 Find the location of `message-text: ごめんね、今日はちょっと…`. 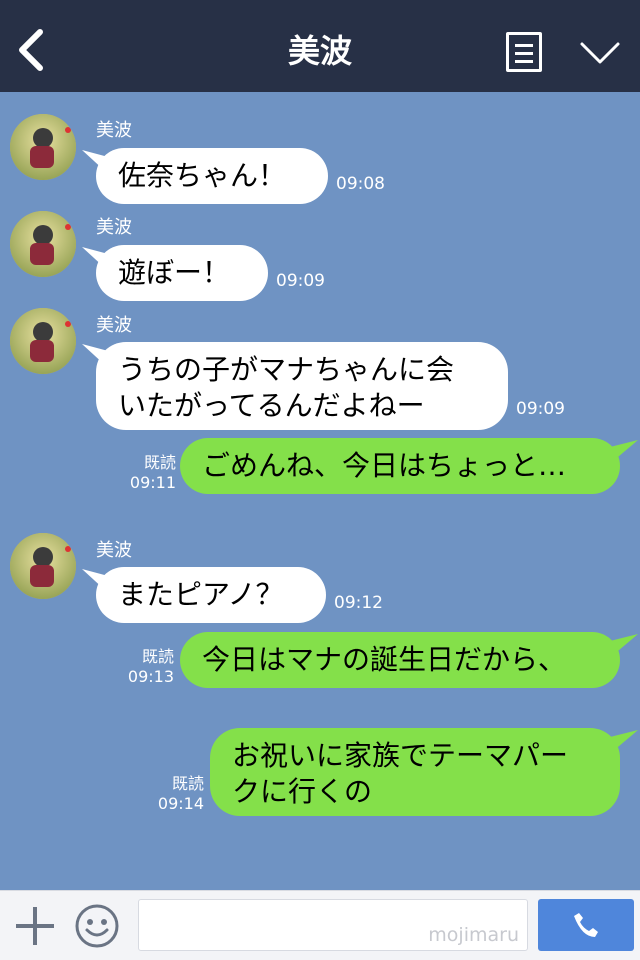

message-text: ごめんね、今日はちょっと… is located at coordinates (384, 465).